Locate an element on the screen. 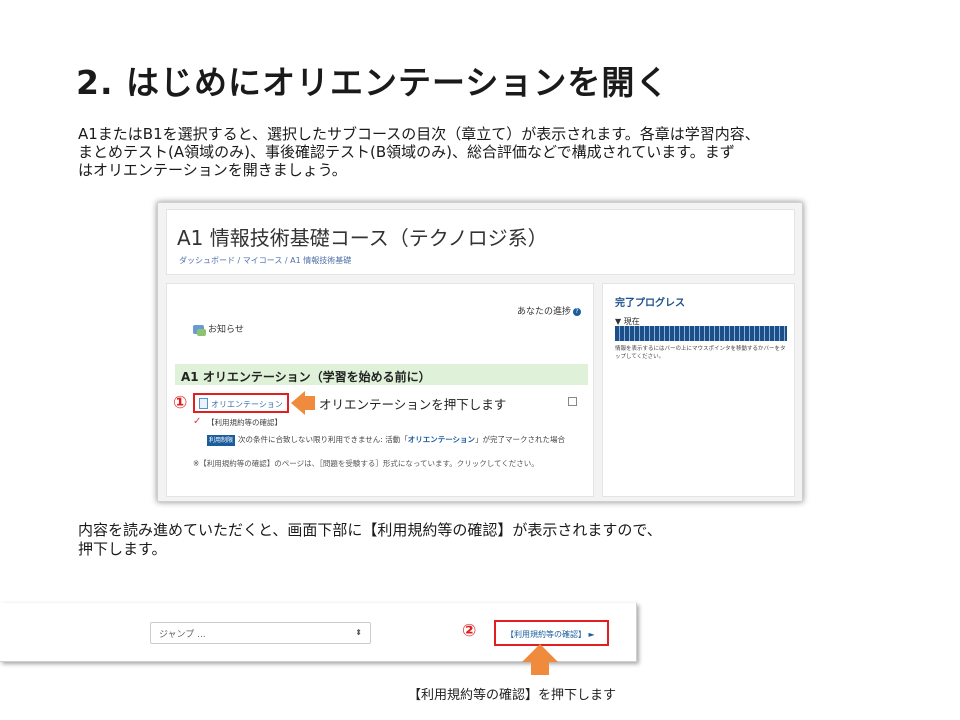 Image resolution: width=960 pixels, height=720 pixels. terms-confirm-link: 【利用規約等の確認】 ► is located at coordinates (551, 633).